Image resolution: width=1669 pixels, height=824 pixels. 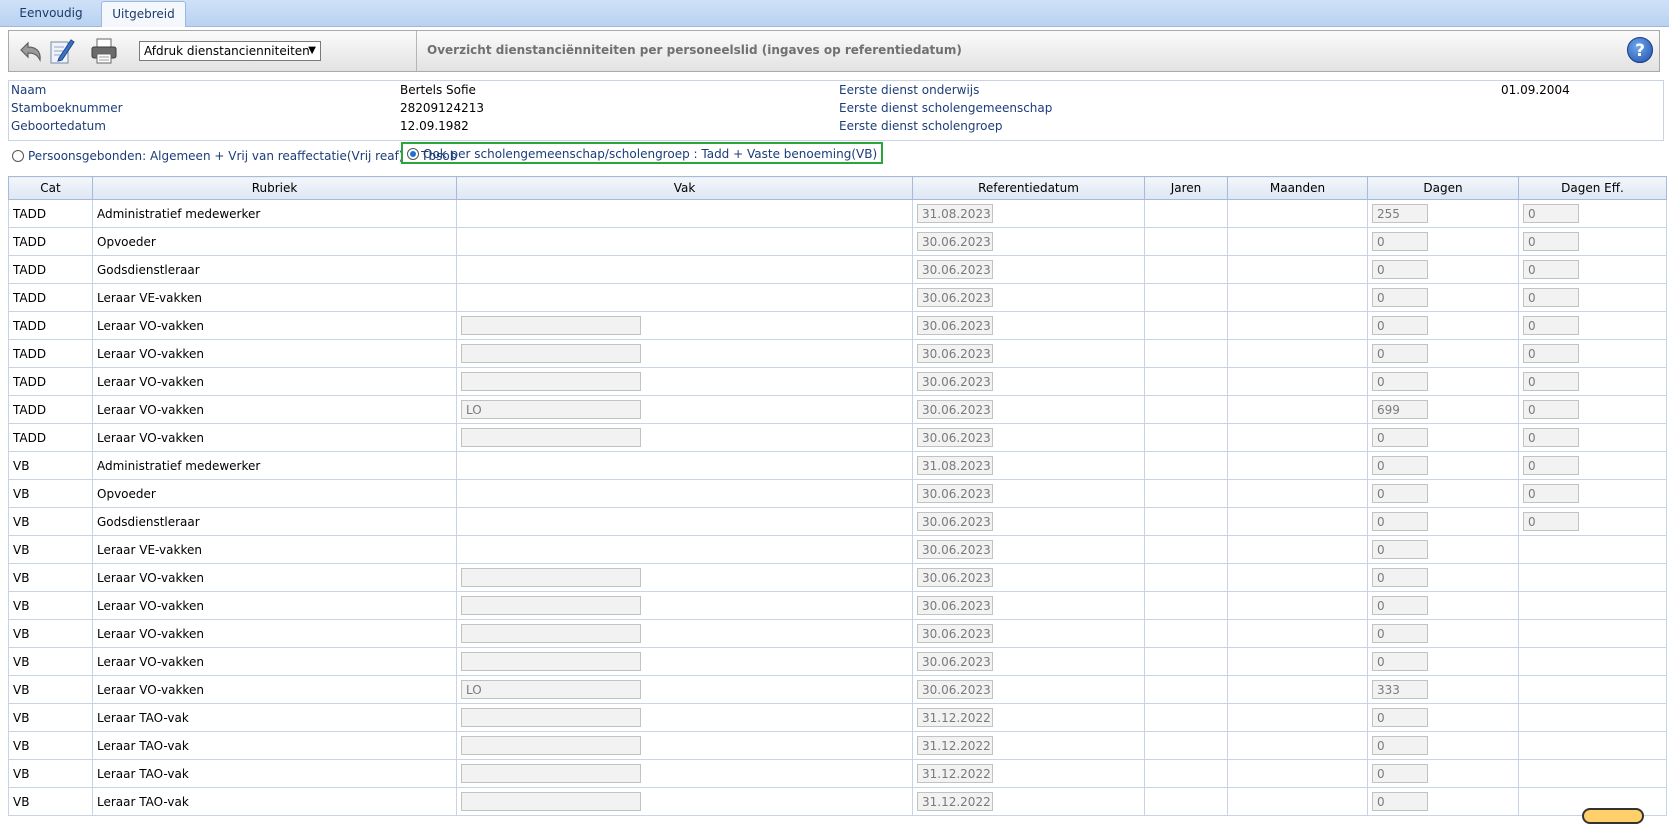 What do you see at coordinates (1592, 188) in the screenshot?
I see `col-header-dagen-eff: Dagen Eff.` at bounding box center [1592, 188].